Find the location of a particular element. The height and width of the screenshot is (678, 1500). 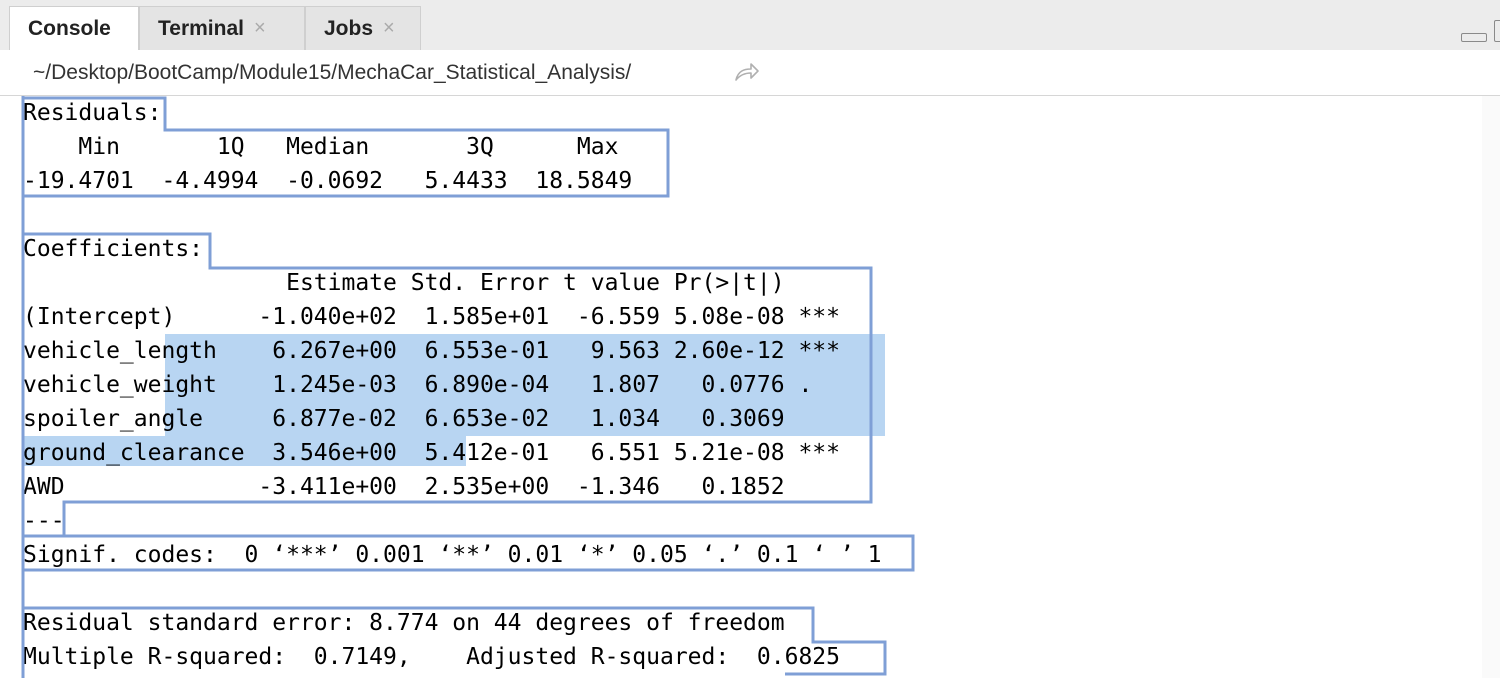

tab-jobs-label: Jobs is located at coordinates (349, 28).